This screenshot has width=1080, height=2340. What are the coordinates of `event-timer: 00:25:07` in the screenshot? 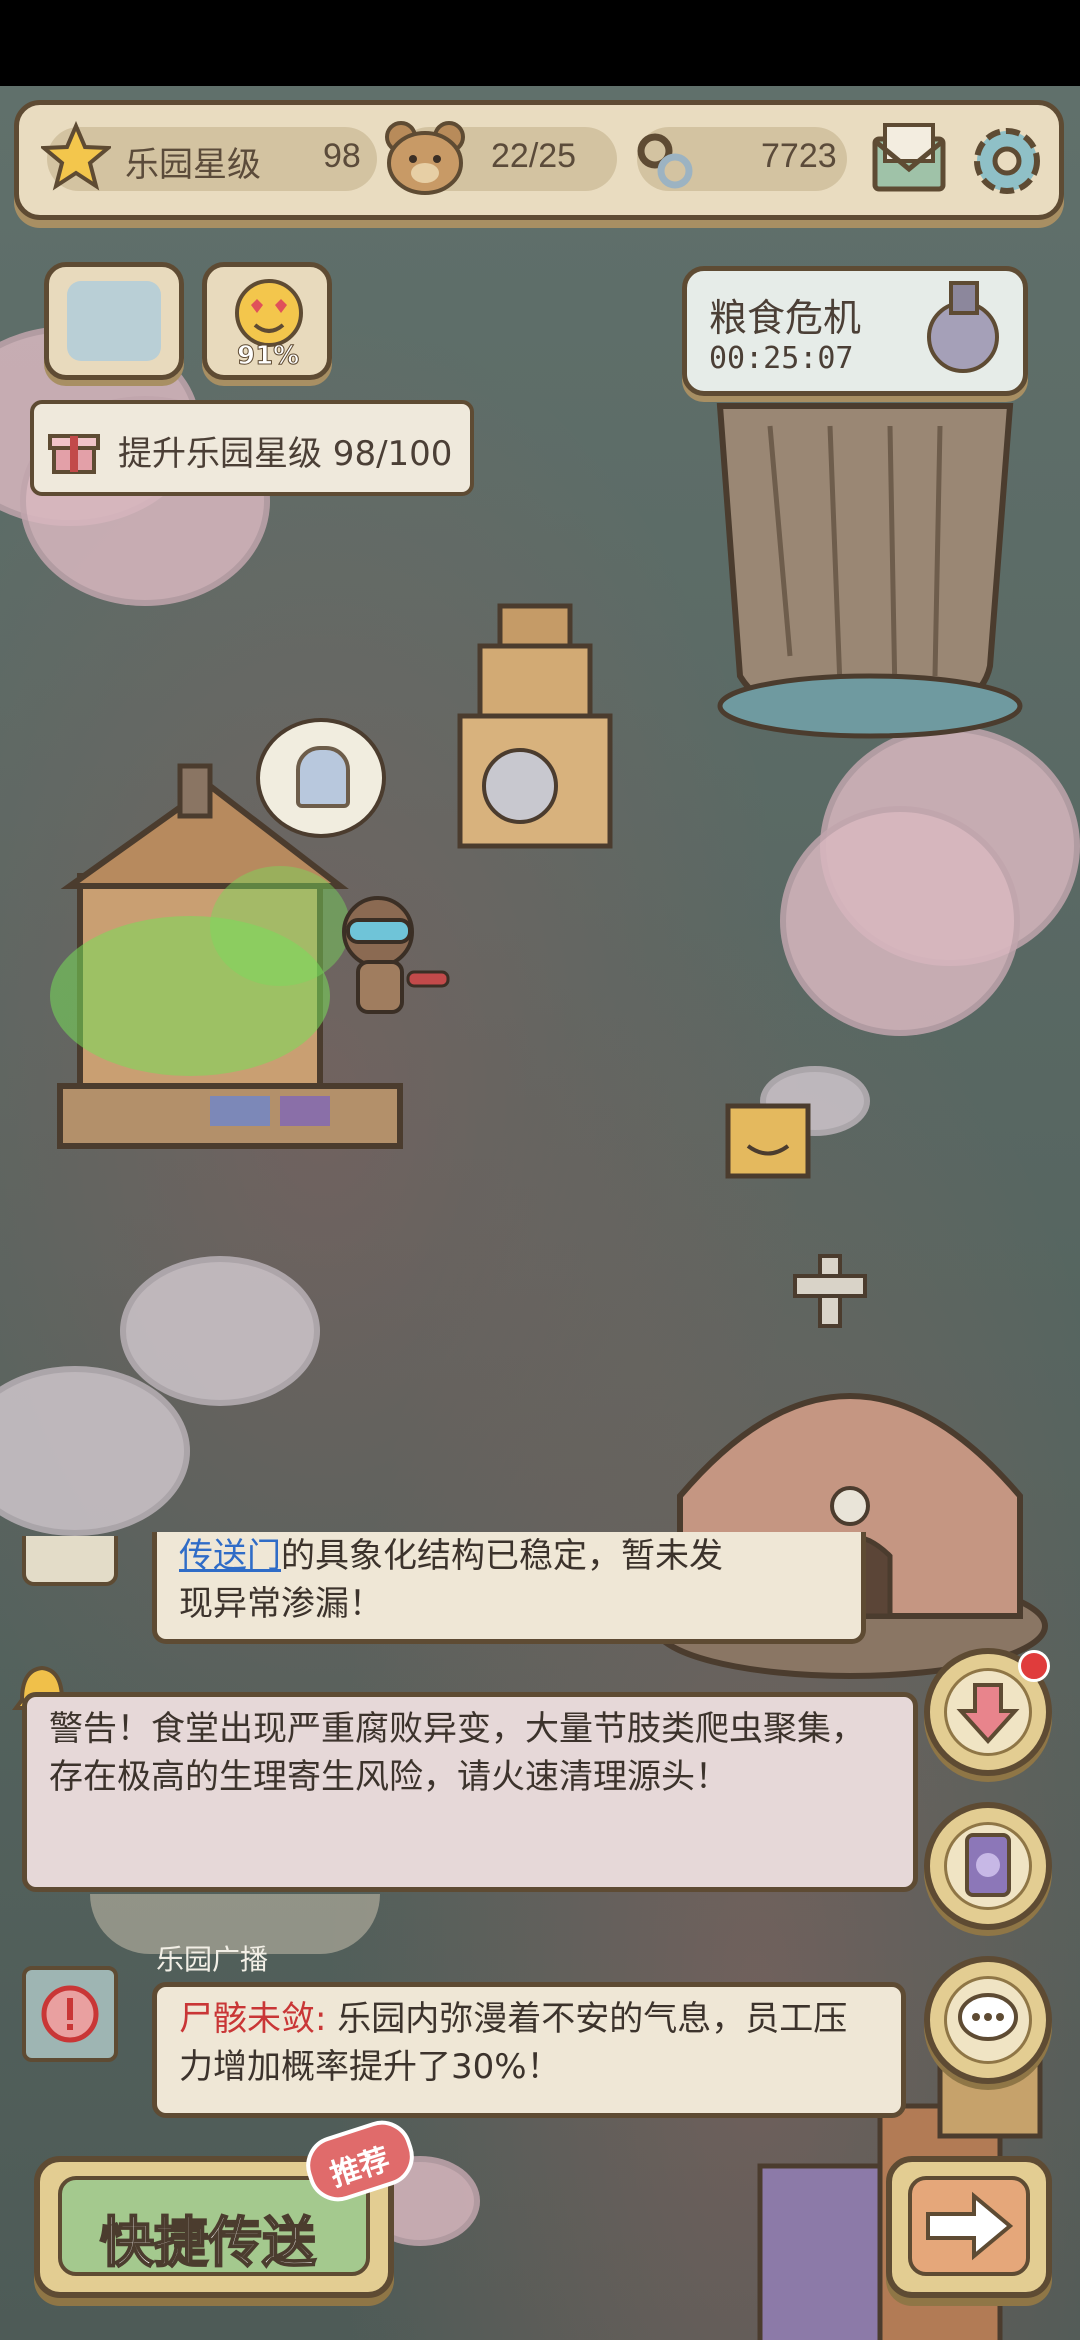 It's located at (781, 358).